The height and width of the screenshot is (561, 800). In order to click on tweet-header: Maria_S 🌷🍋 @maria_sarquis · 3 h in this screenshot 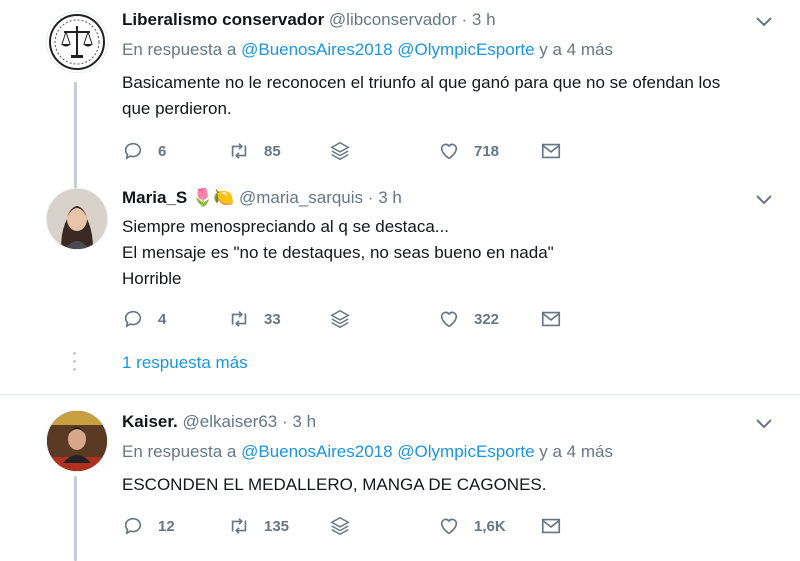, I will do `click(262, 198)`.